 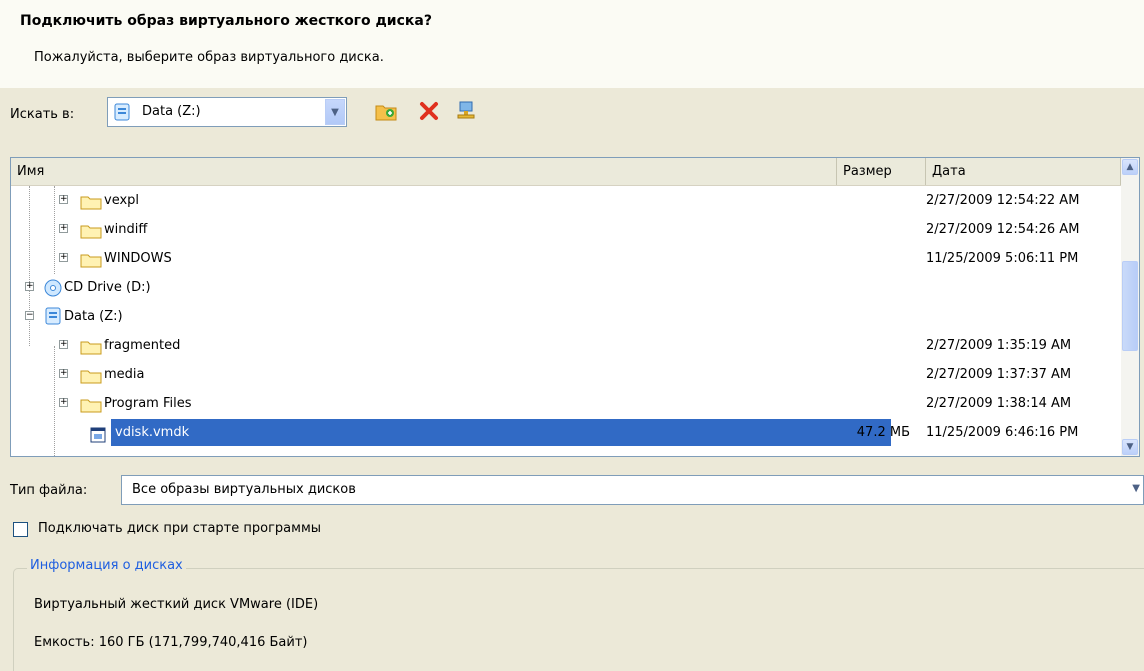 I want to click on list-item: + windiff 2/27/2009 12:54:26 AM, so click(x=566, y=229).